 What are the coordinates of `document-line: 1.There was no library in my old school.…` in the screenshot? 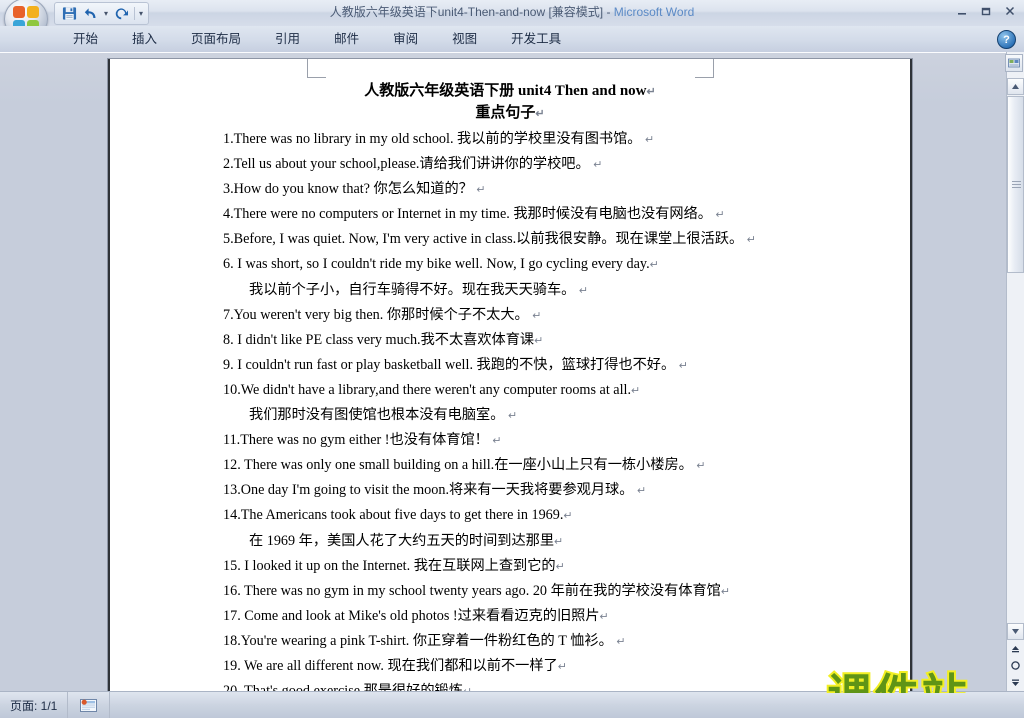 It's located at (439, 139).